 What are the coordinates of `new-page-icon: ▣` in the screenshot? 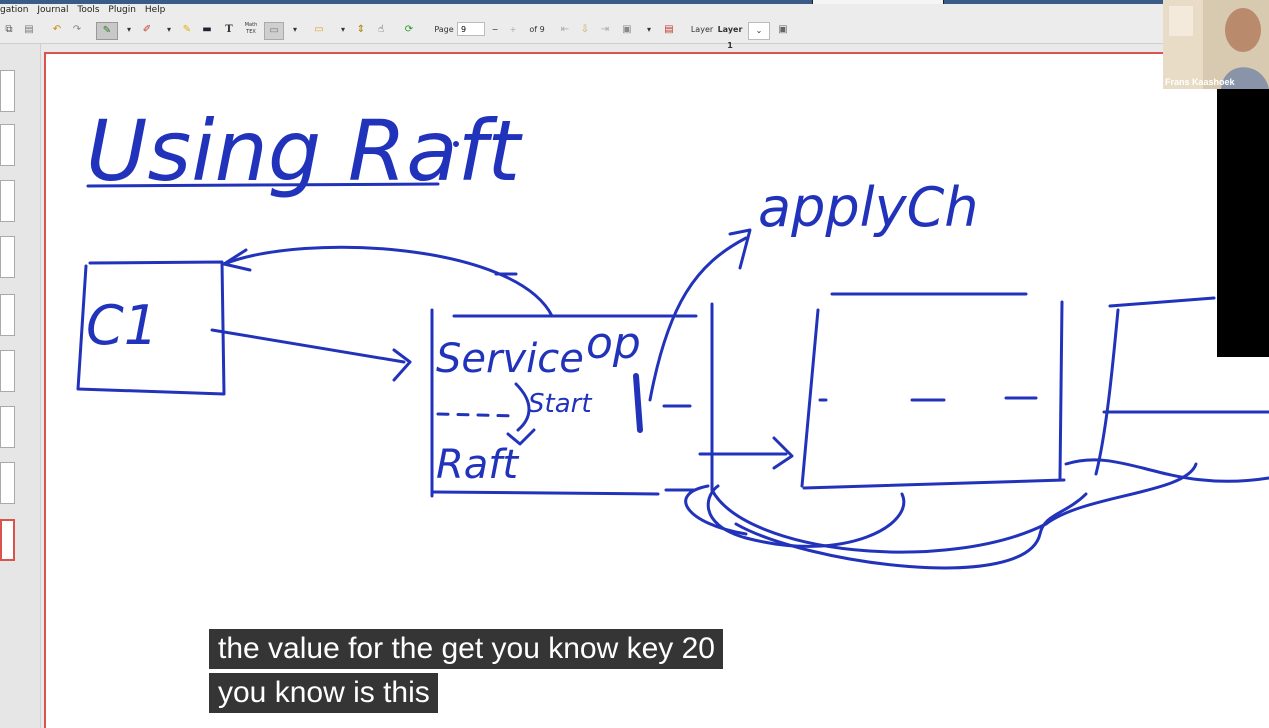 It's located at (627, 30).